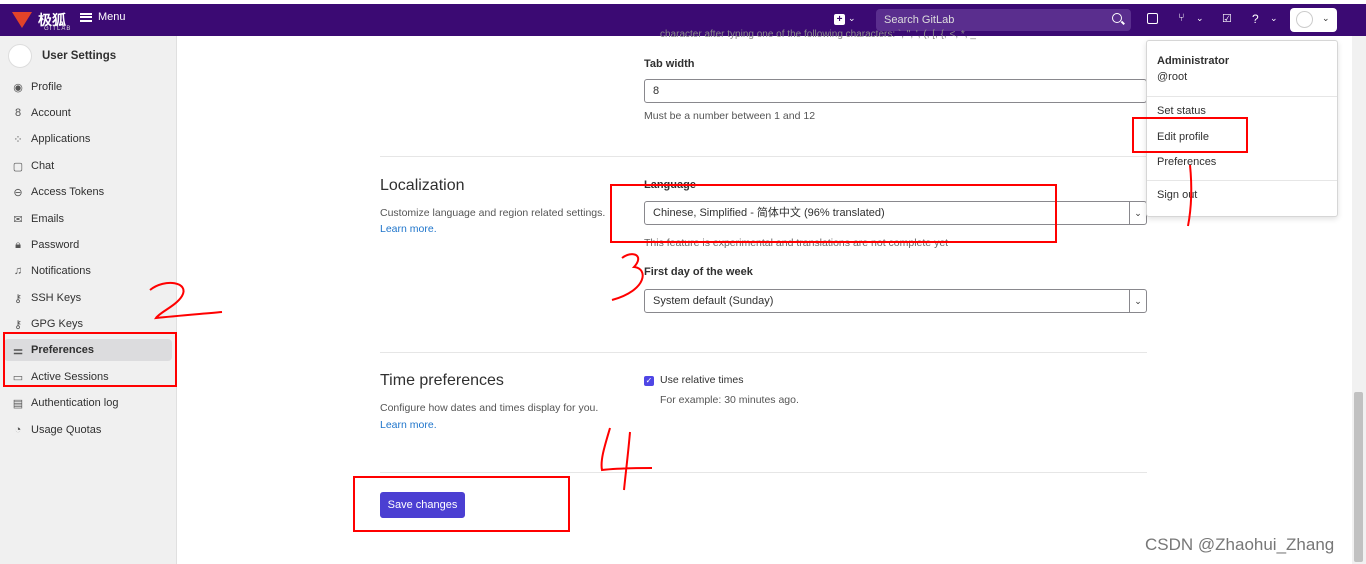 The image size is (1366, 564). I want to click on annotation-box-save, so click(461, 504).